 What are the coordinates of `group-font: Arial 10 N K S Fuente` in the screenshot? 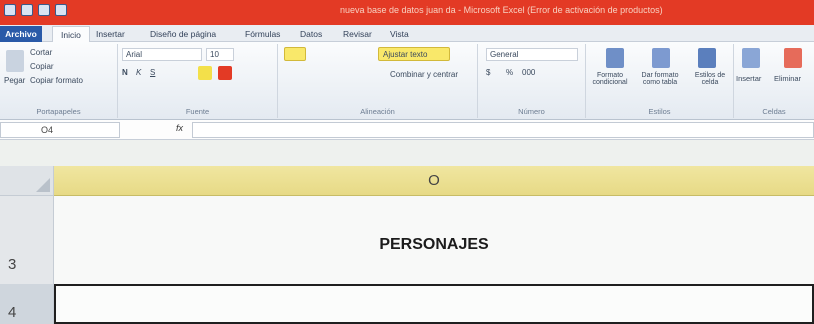 It's located at (198, 81).